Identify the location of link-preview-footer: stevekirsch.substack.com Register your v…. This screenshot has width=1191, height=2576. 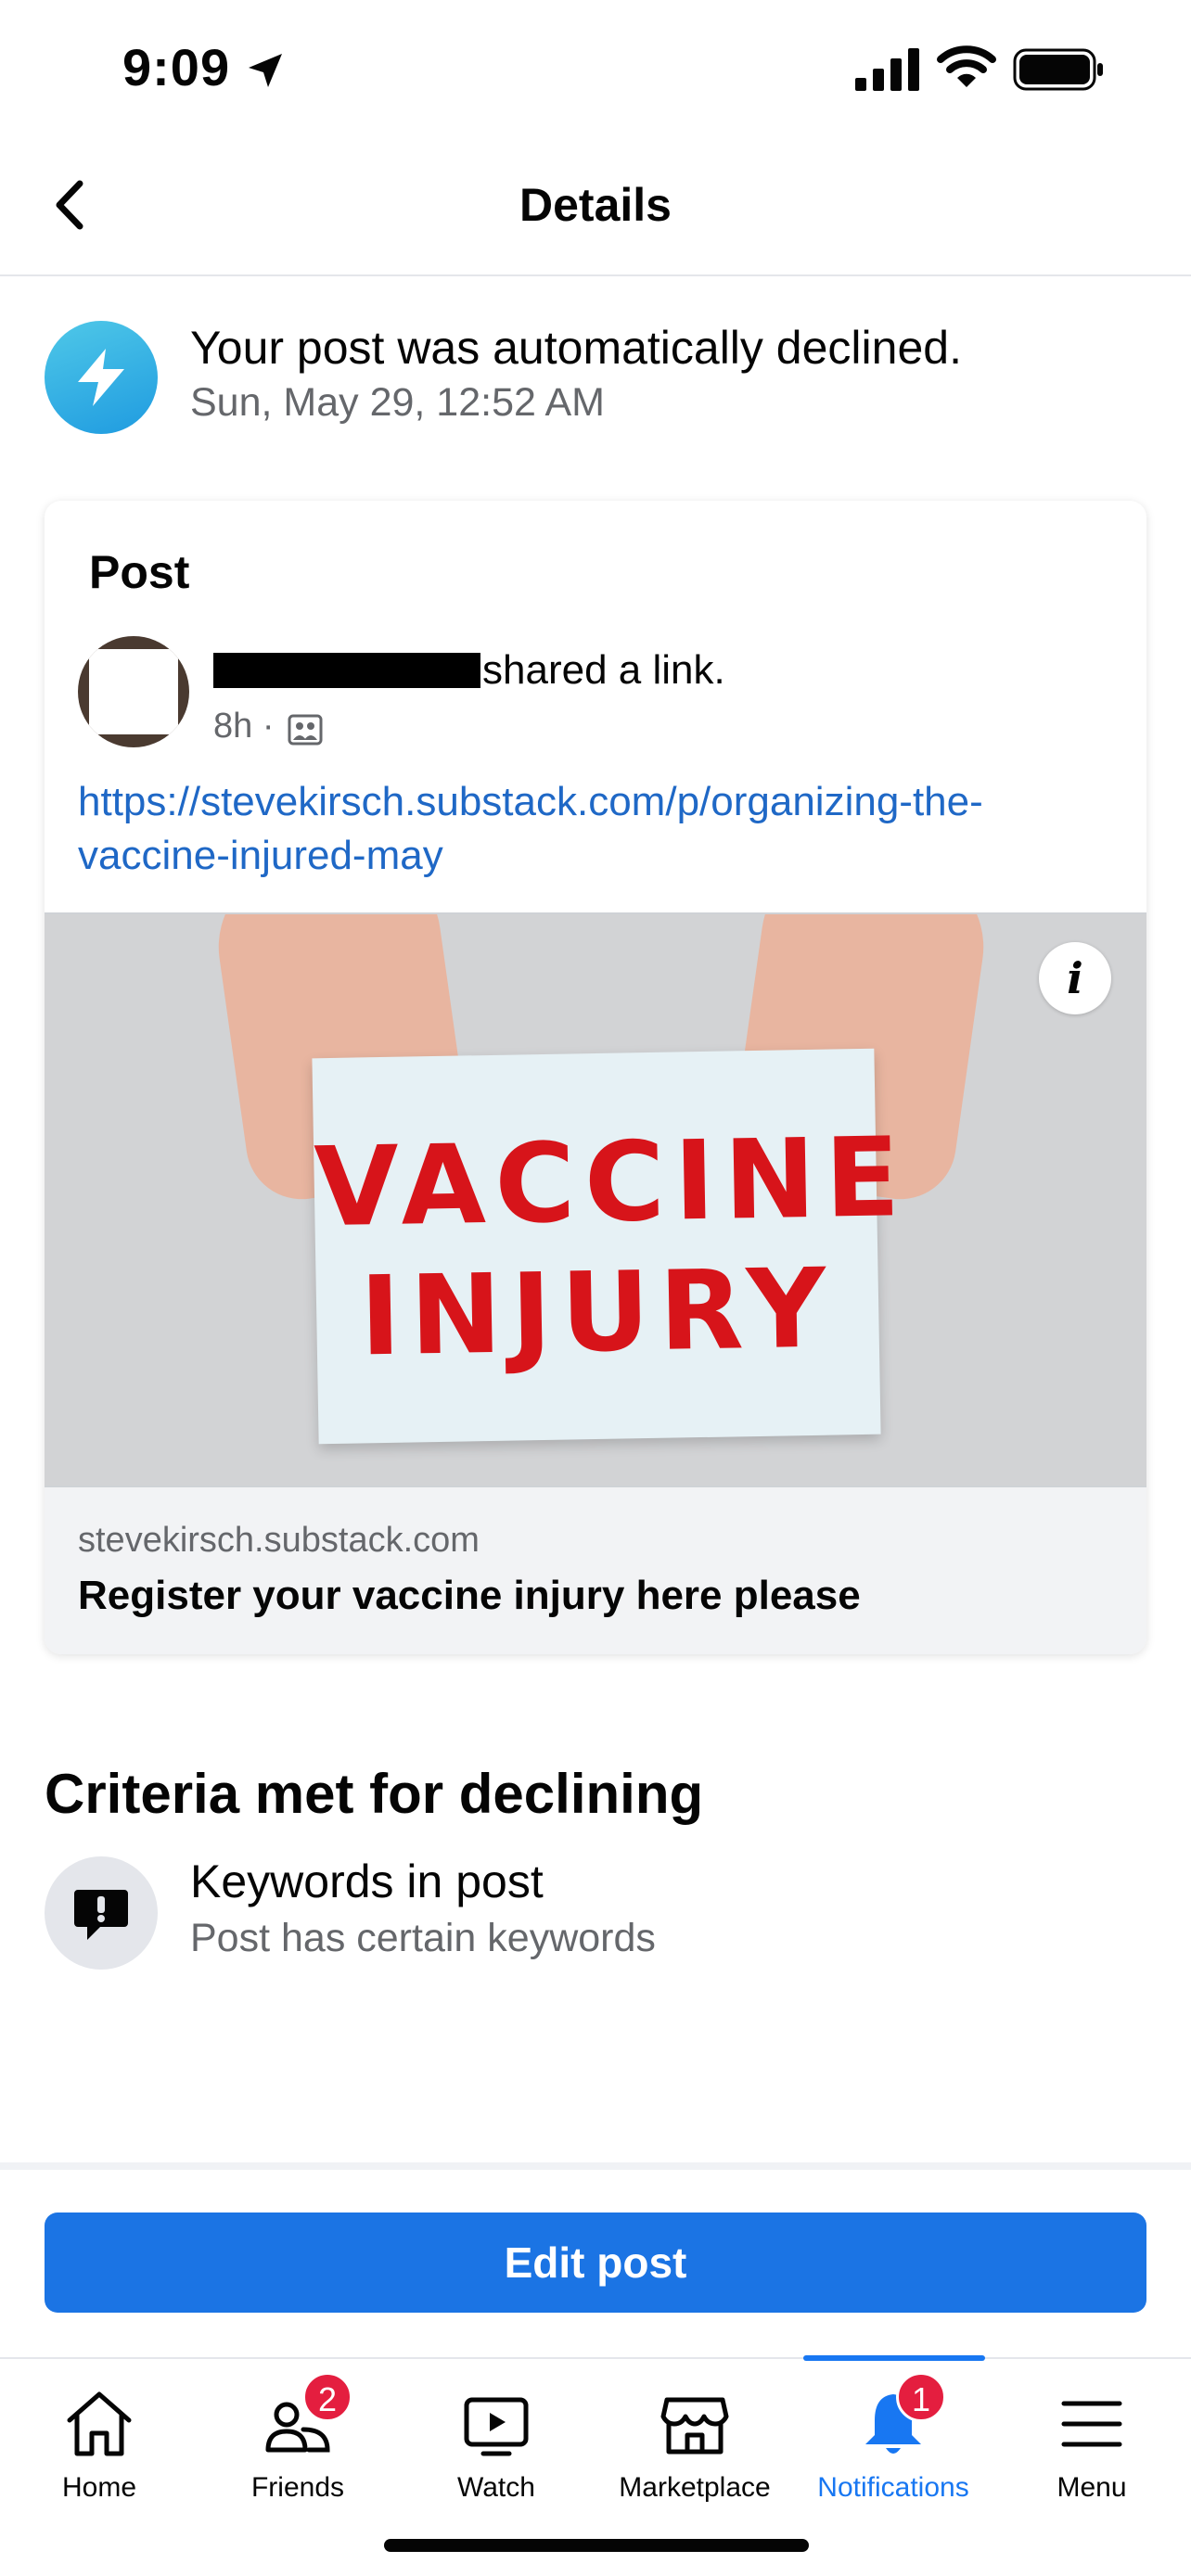
(595, 1571).